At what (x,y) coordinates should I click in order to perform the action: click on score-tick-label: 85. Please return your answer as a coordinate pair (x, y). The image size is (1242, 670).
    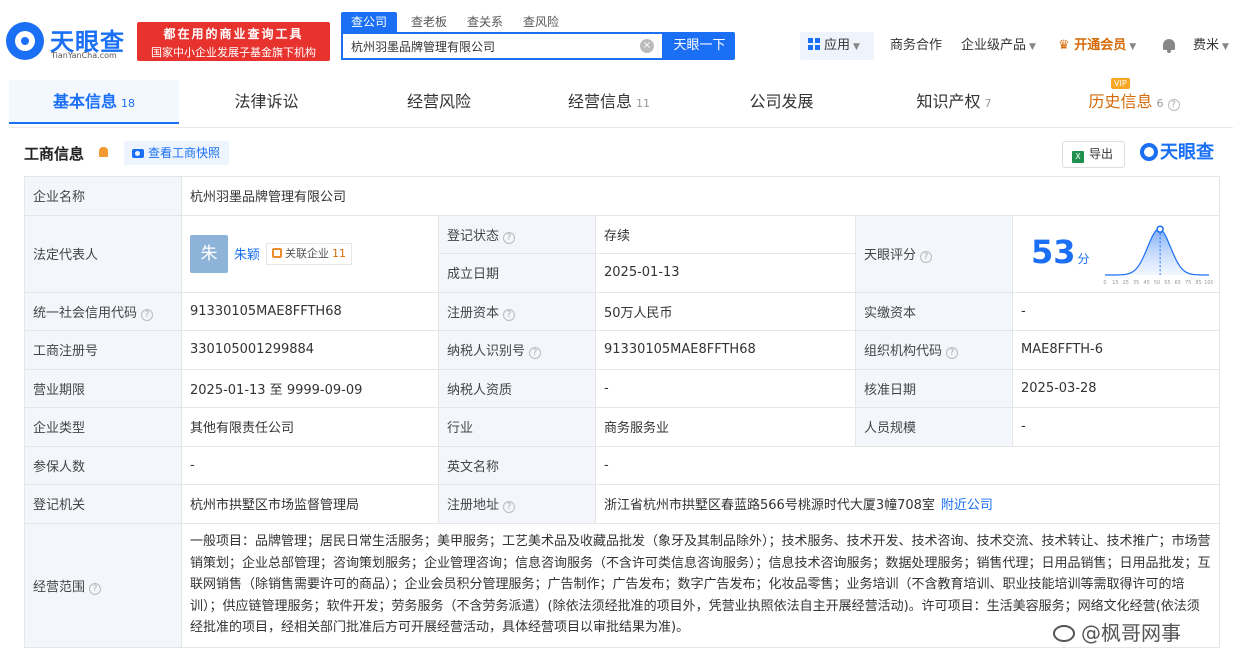
    Looking at the image, I should click on (1198, 283).